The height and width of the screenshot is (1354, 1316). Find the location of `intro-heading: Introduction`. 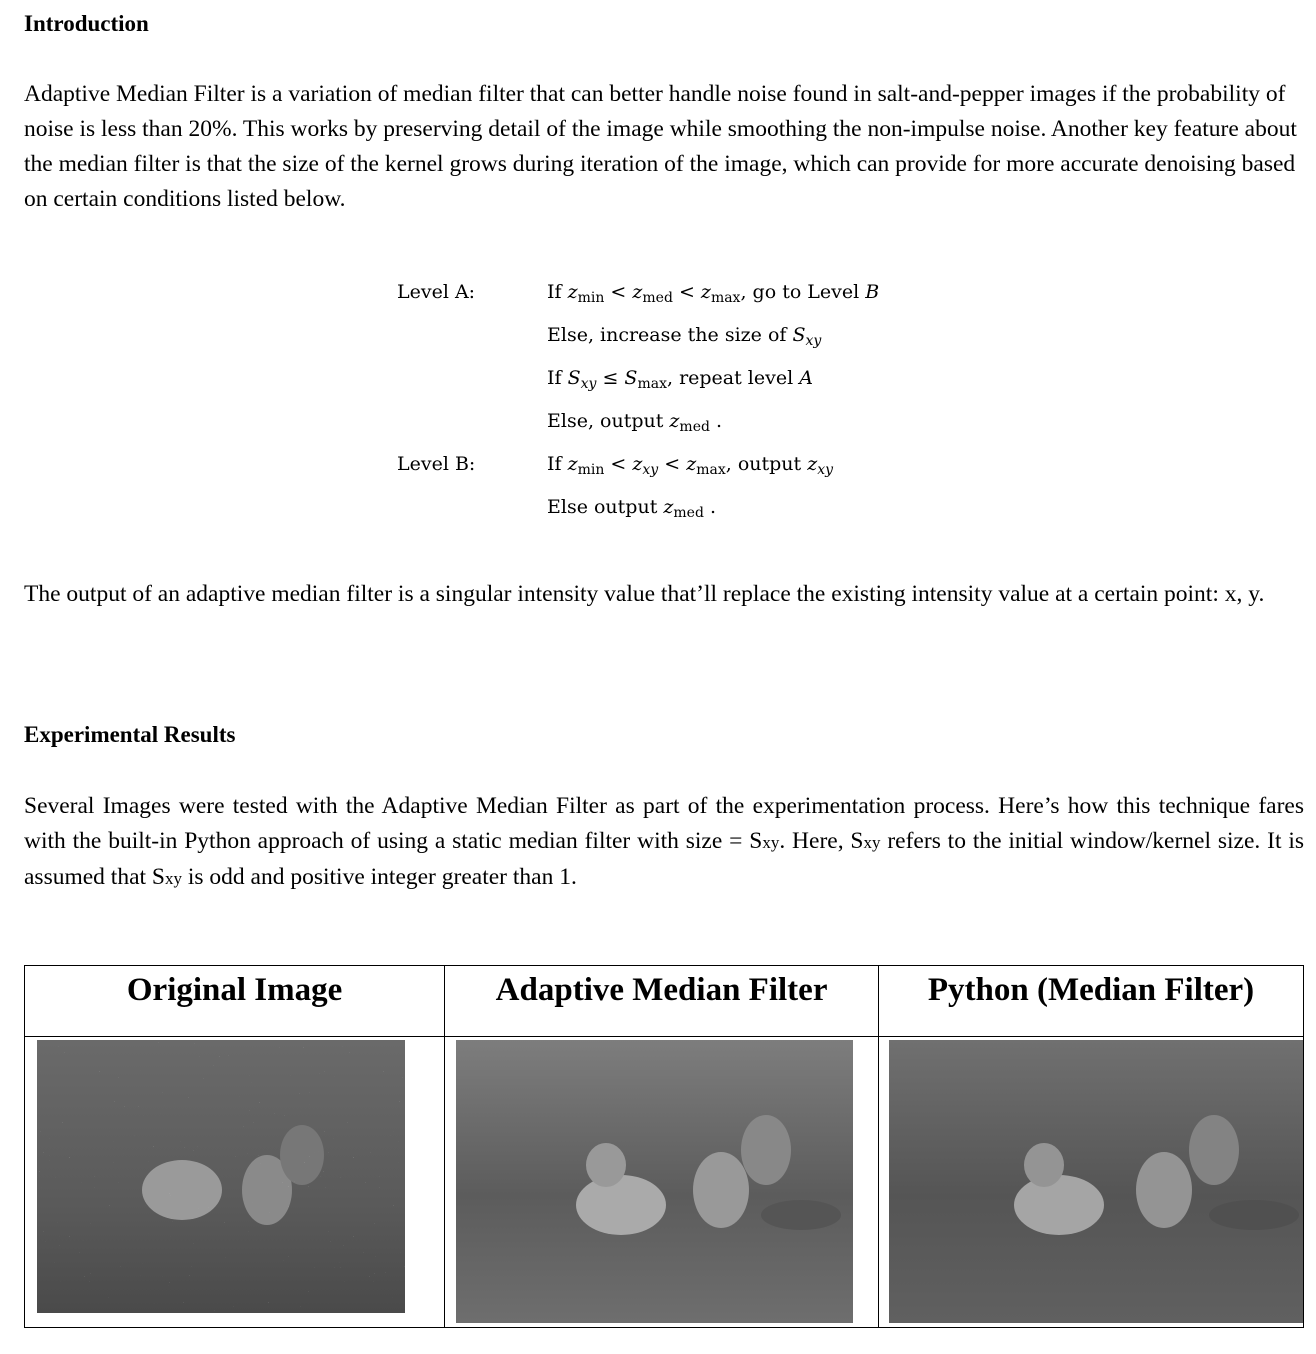

intro-heading: Introduction is located at coordinates (86, 23).